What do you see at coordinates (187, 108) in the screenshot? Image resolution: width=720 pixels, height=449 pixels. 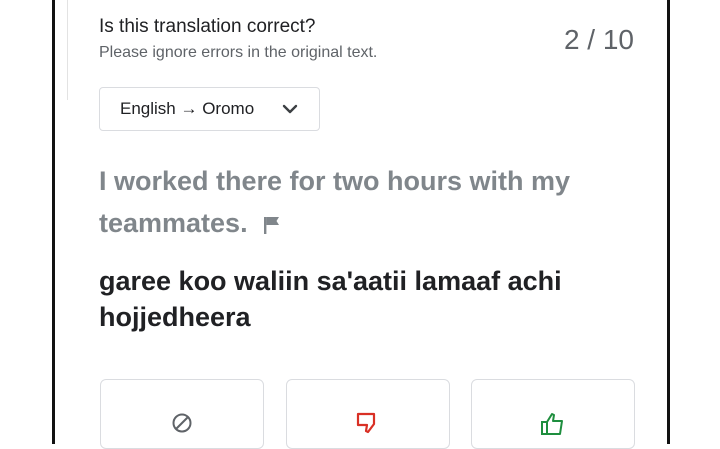 I see `language-pair-label: English → Oromo` at bounding box center [187, 108].